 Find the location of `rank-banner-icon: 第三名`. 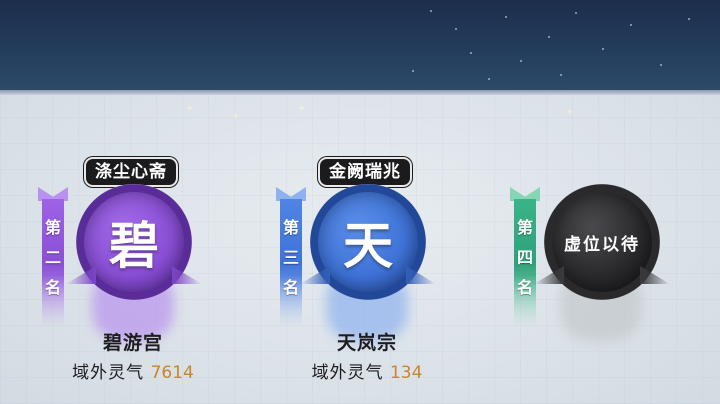

rank-banner-icon: 第三名 is located at coordinates (291, 257).